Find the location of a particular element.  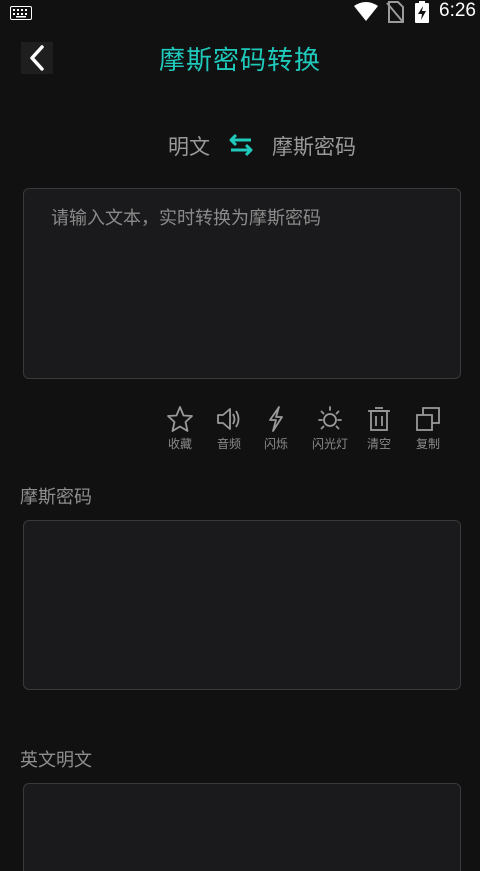

clear-label: 清空 is located at coordinates (378, 444).